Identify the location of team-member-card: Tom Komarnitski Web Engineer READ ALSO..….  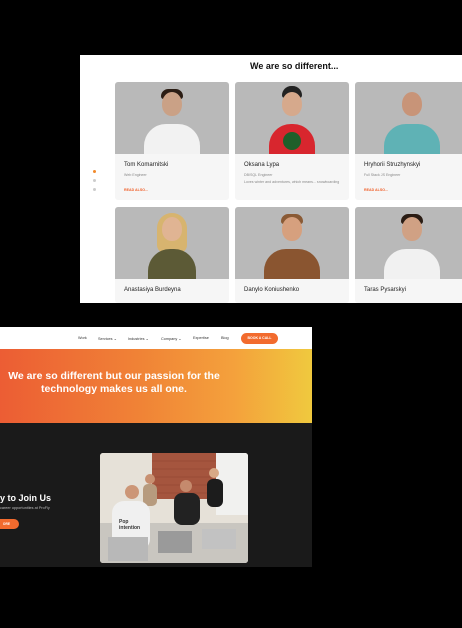
(172, 141).